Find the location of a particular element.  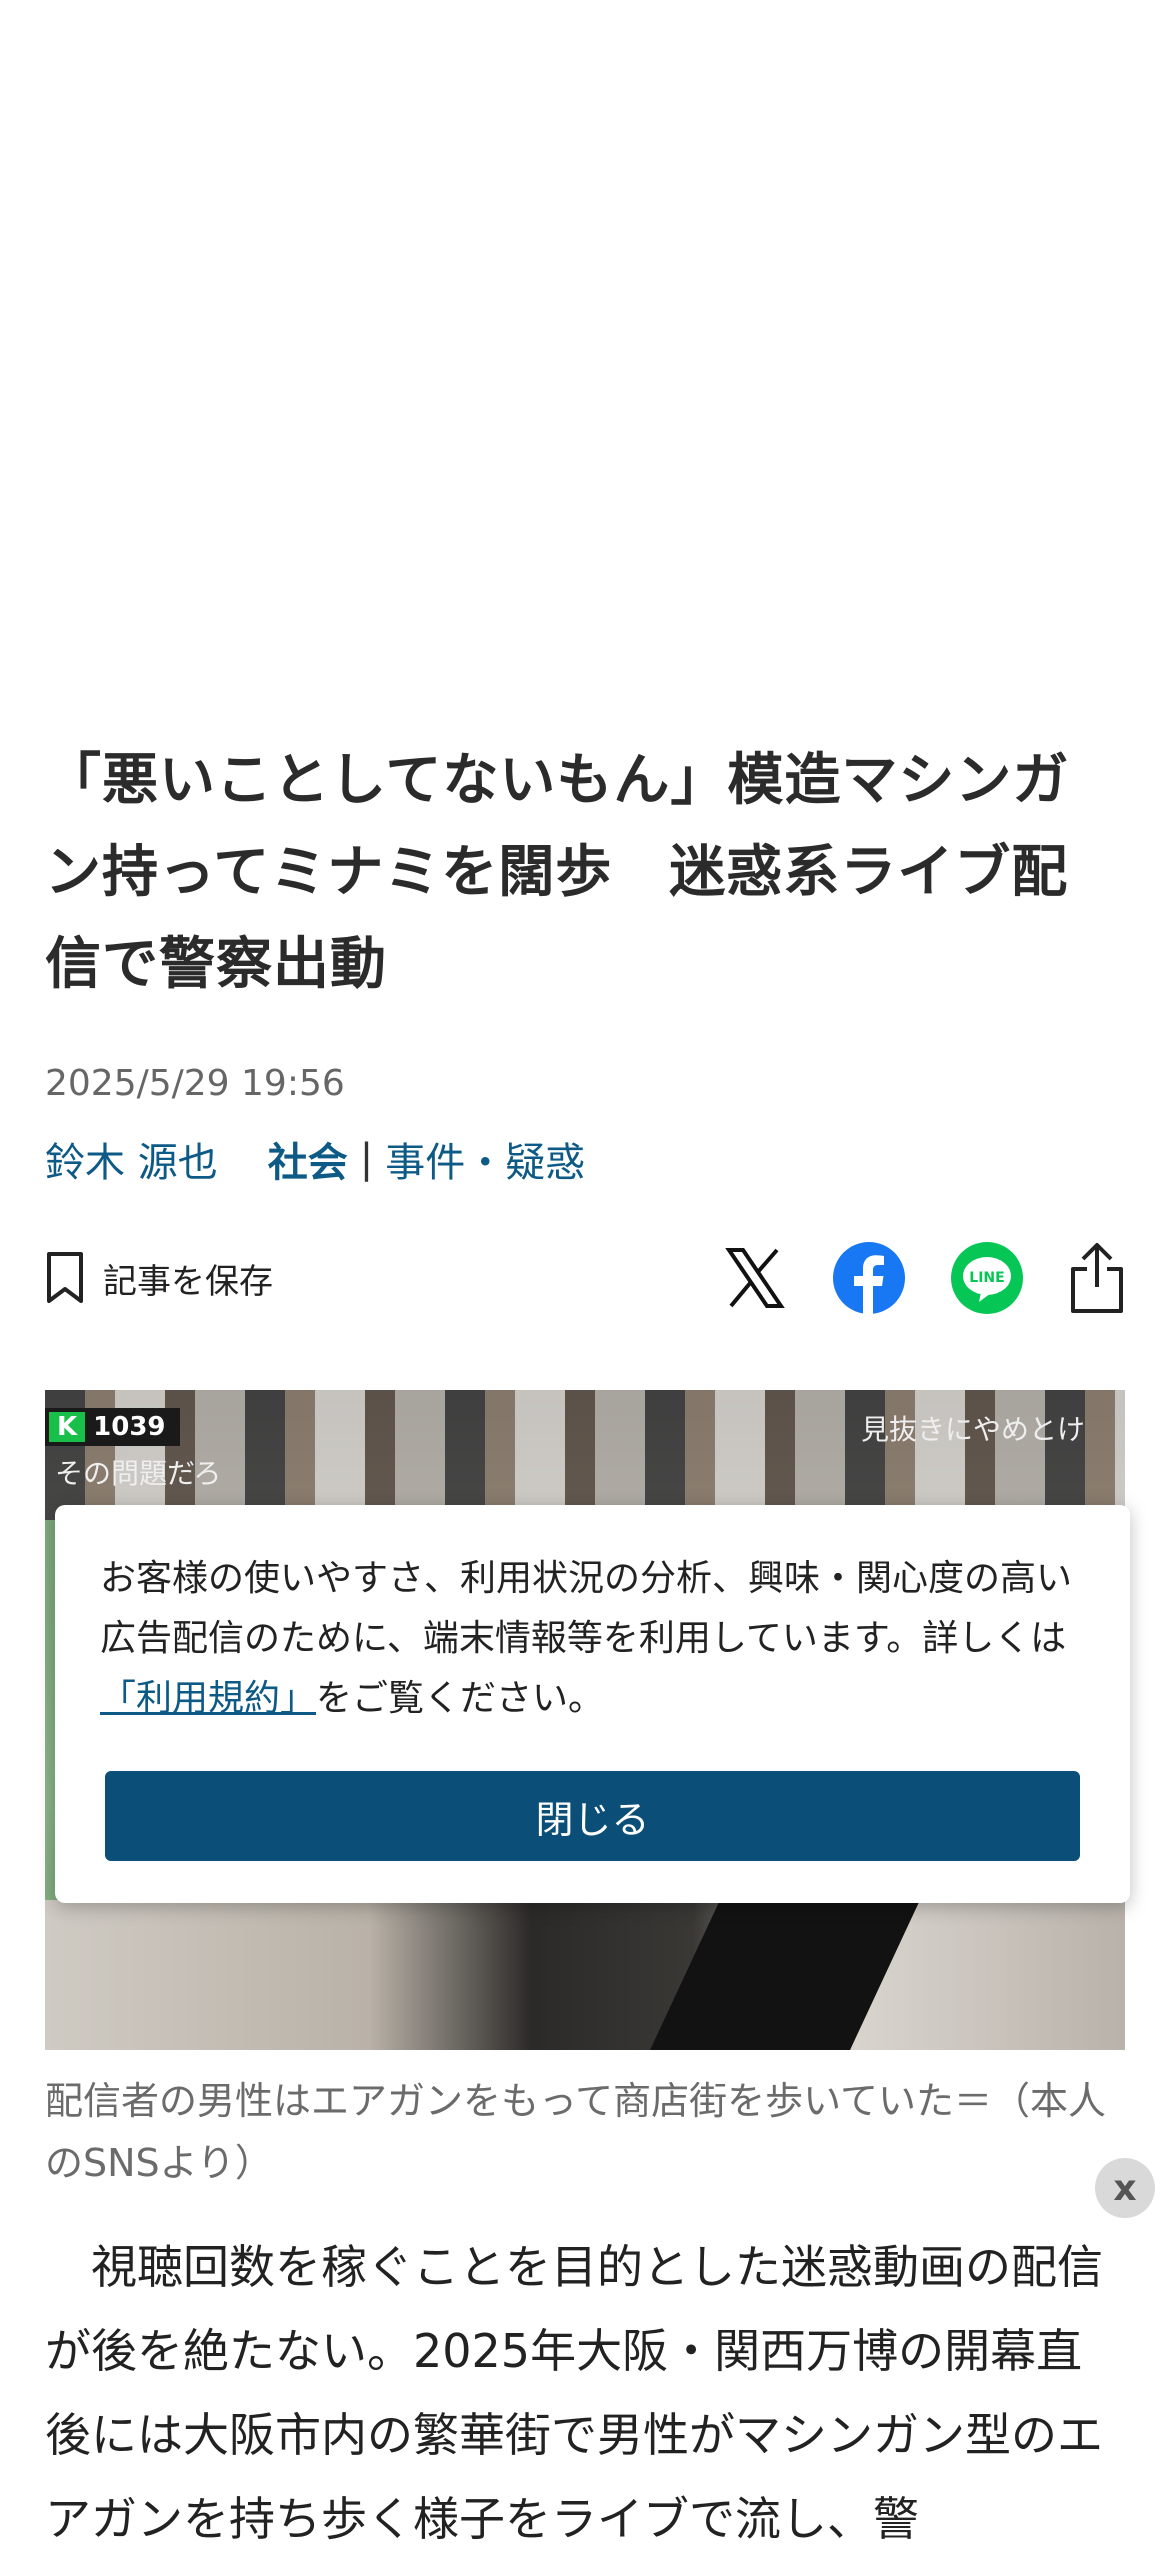

consent-text-end: をご覧ください。 is located at coordinates (460, 1698).